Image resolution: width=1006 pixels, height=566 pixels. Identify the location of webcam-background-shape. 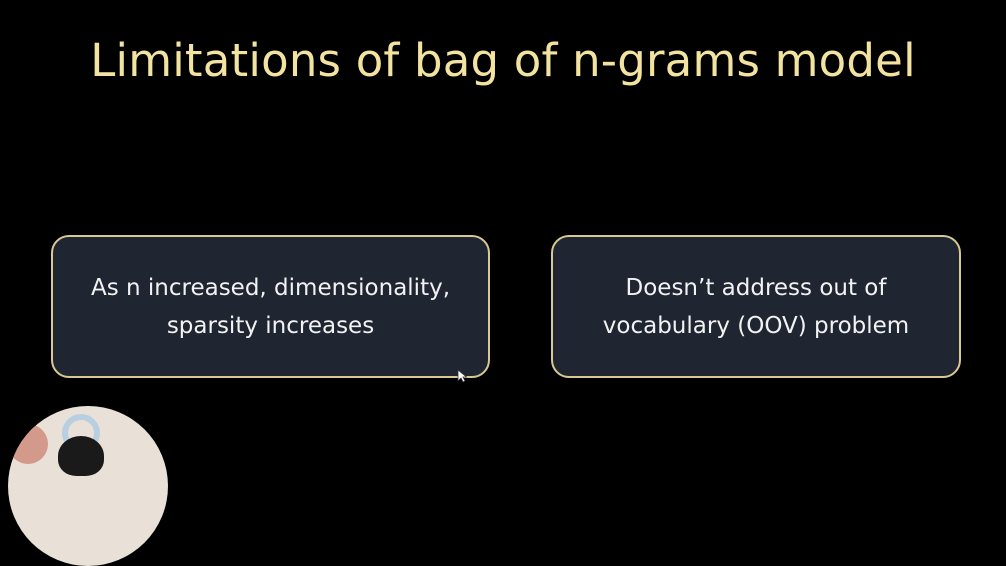
(28, 444).